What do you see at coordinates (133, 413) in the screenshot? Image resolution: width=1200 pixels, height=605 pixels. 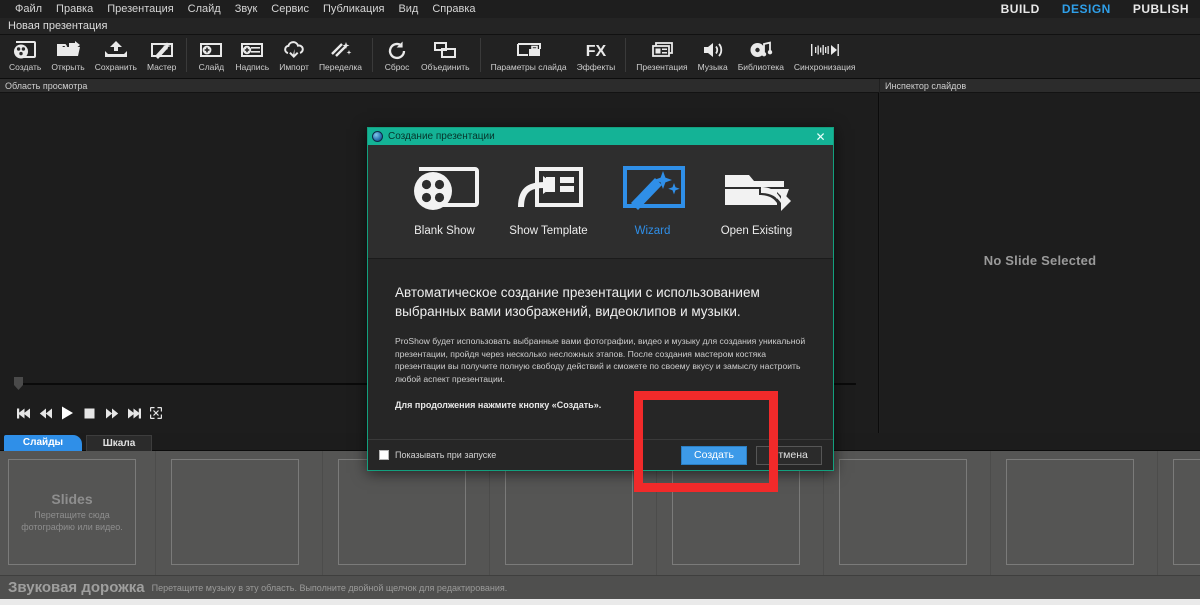 I see `skip-end-icon` at bounding box center [133, 413].